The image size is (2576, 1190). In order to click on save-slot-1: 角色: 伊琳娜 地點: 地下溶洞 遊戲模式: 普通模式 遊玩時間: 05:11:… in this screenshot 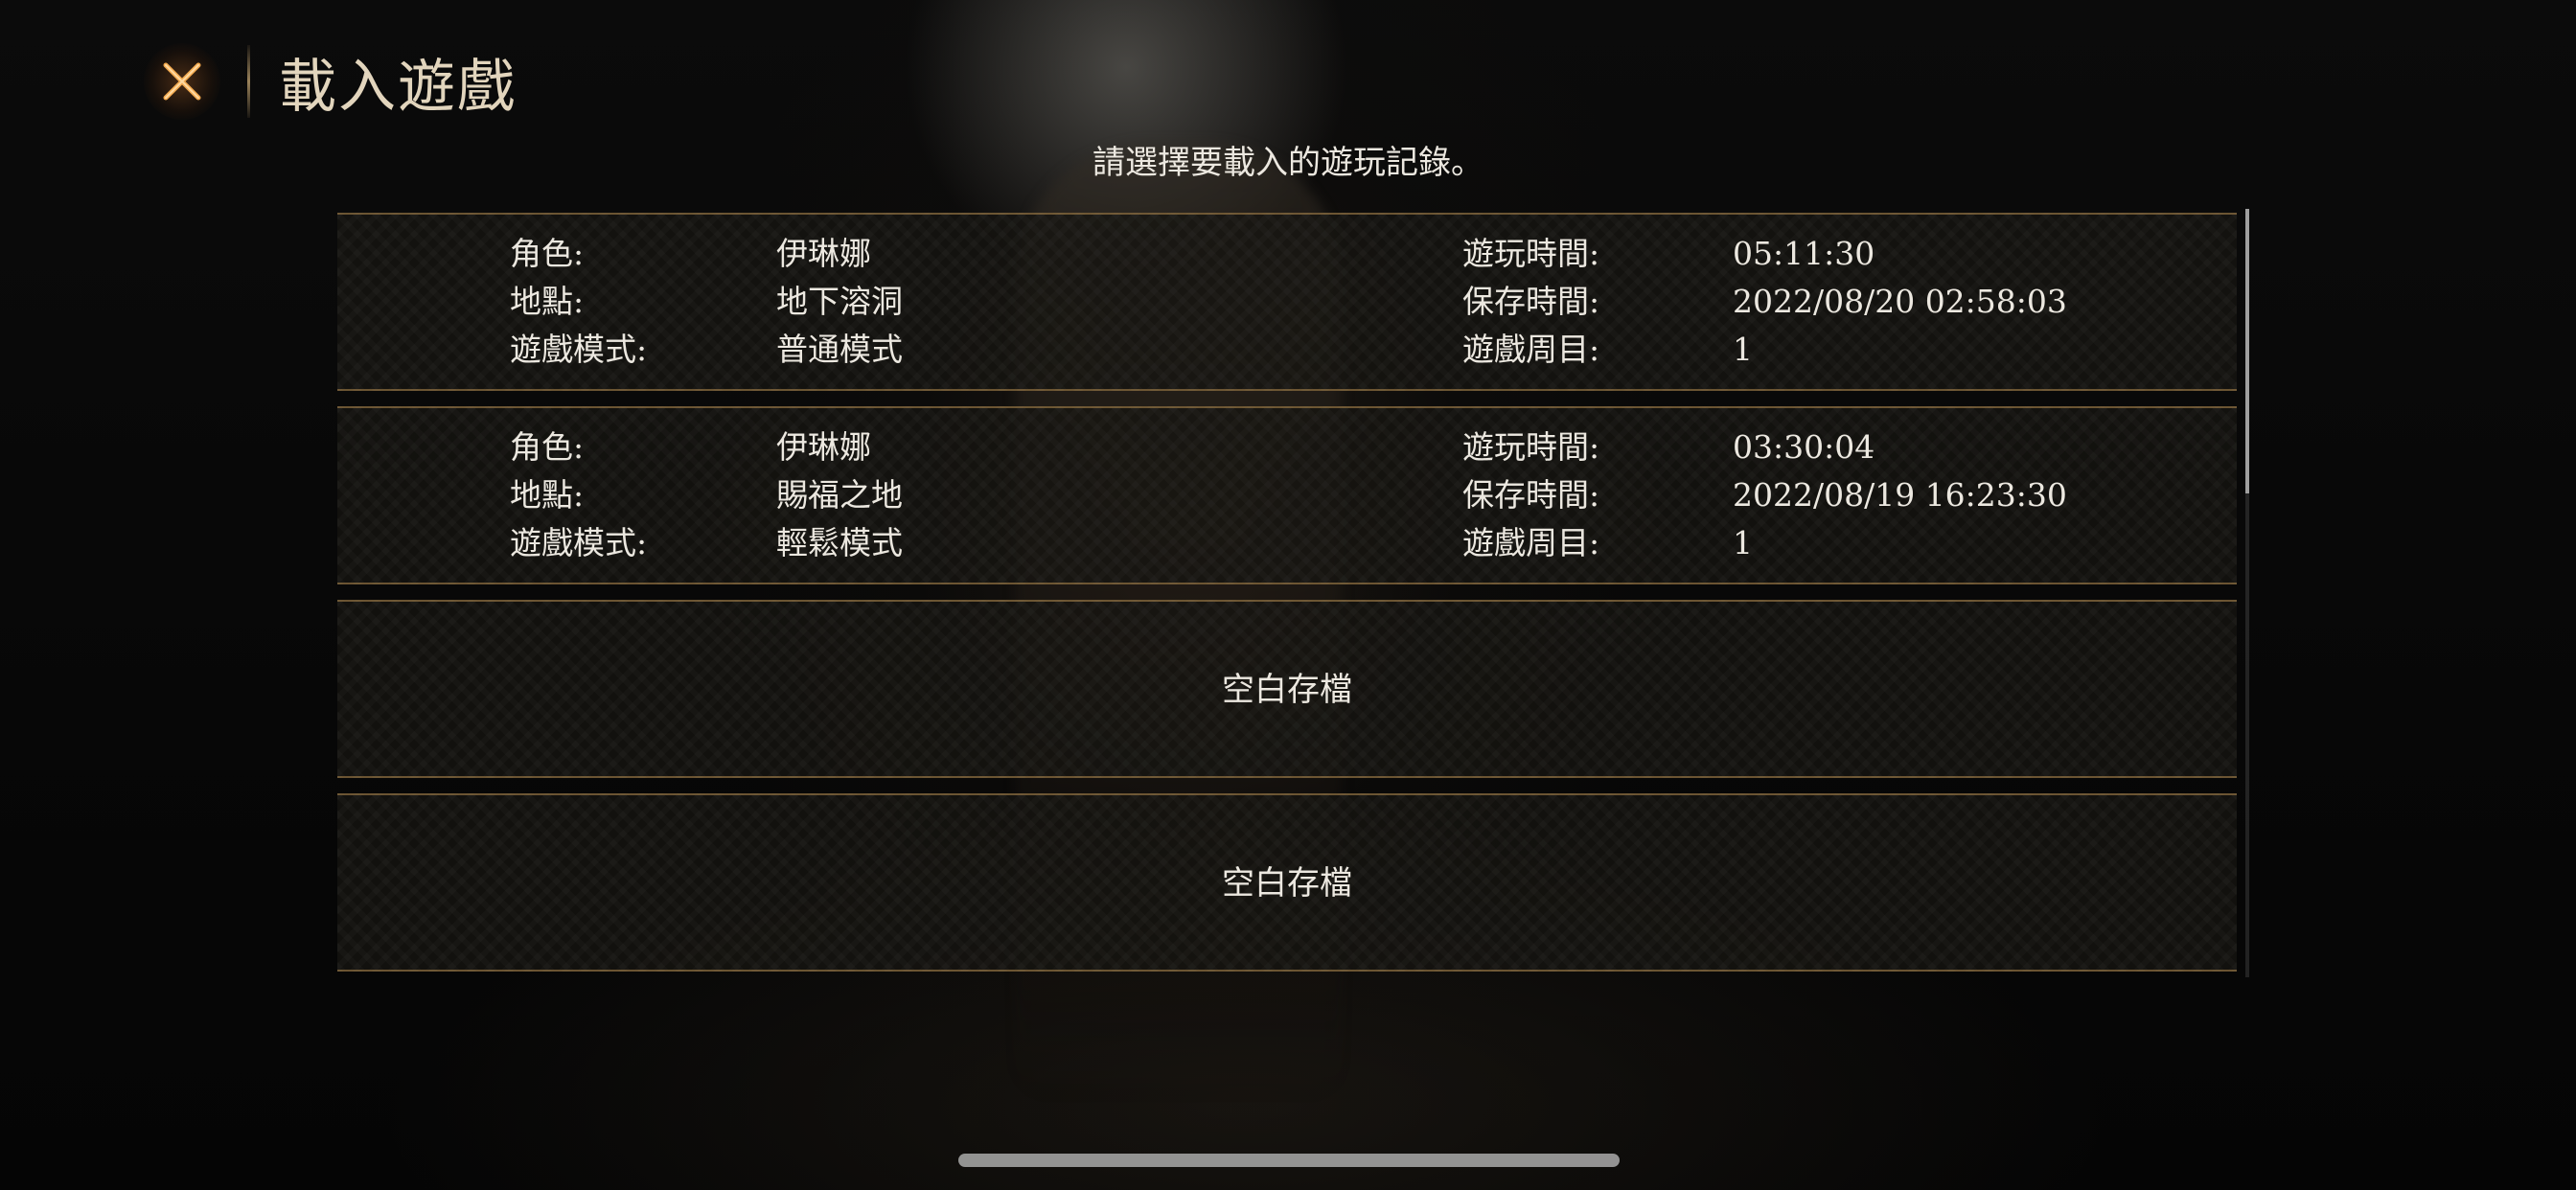, I will do `click(1287, 302)`.